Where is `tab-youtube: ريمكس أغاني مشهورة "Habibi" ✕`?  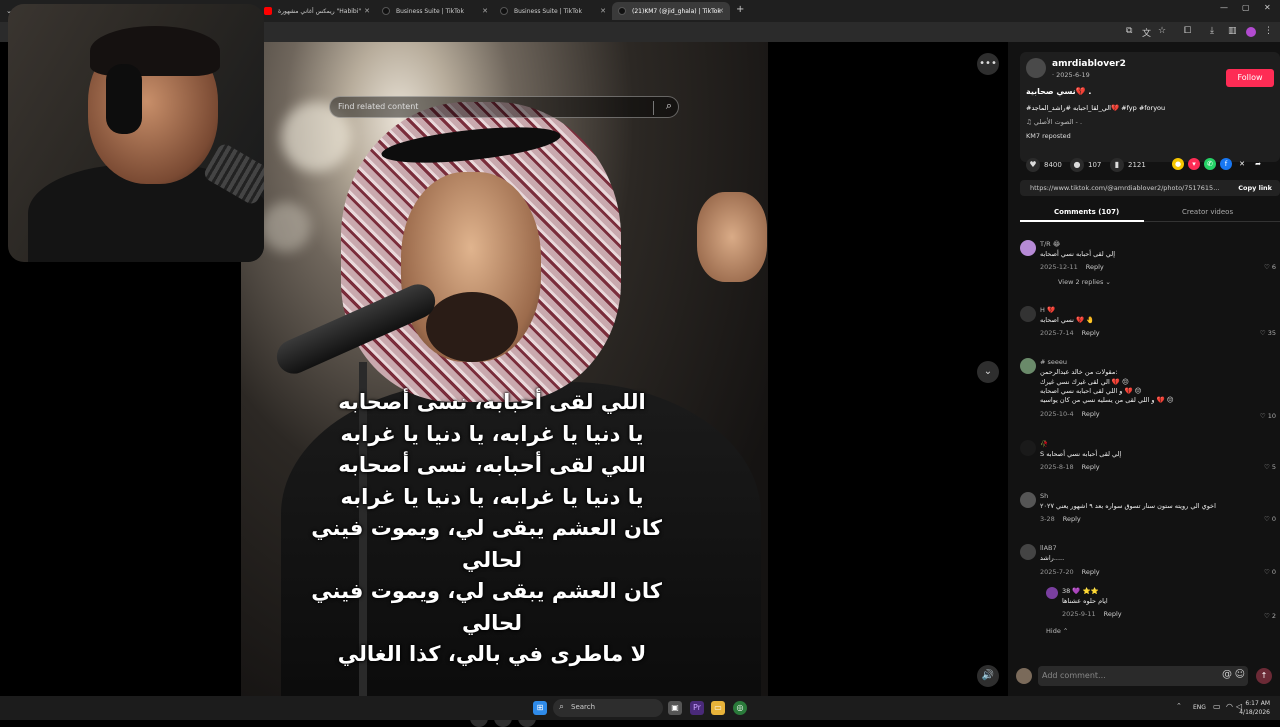
tab-youtube: ريمكس أغاني مشهورة "Habibi" ✕ is located at coordinates (317, 11).